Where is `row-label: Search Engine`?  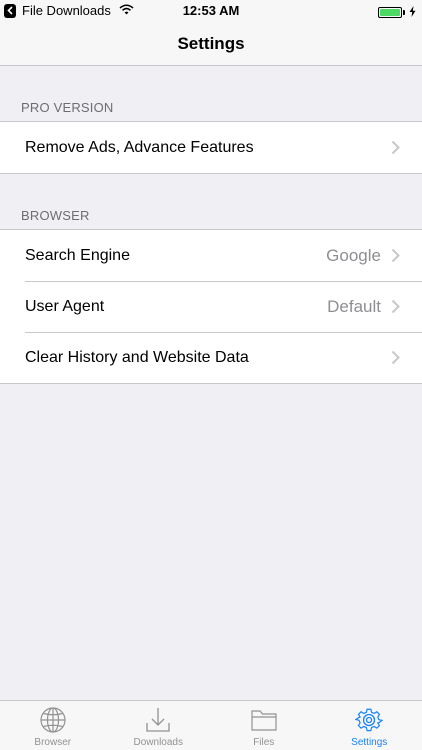 row-label: Search Engine is located at coordinates (77, 255).